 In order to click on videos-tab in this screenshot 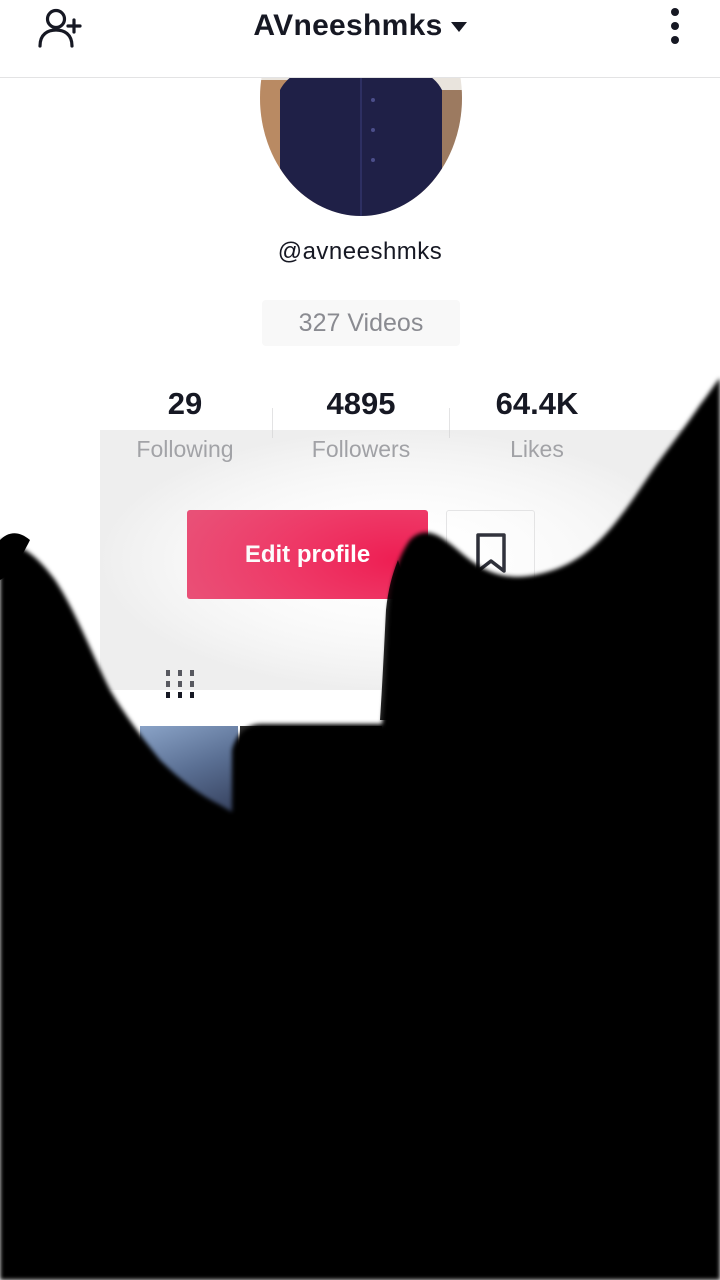, I will do `click(180, 684)`.